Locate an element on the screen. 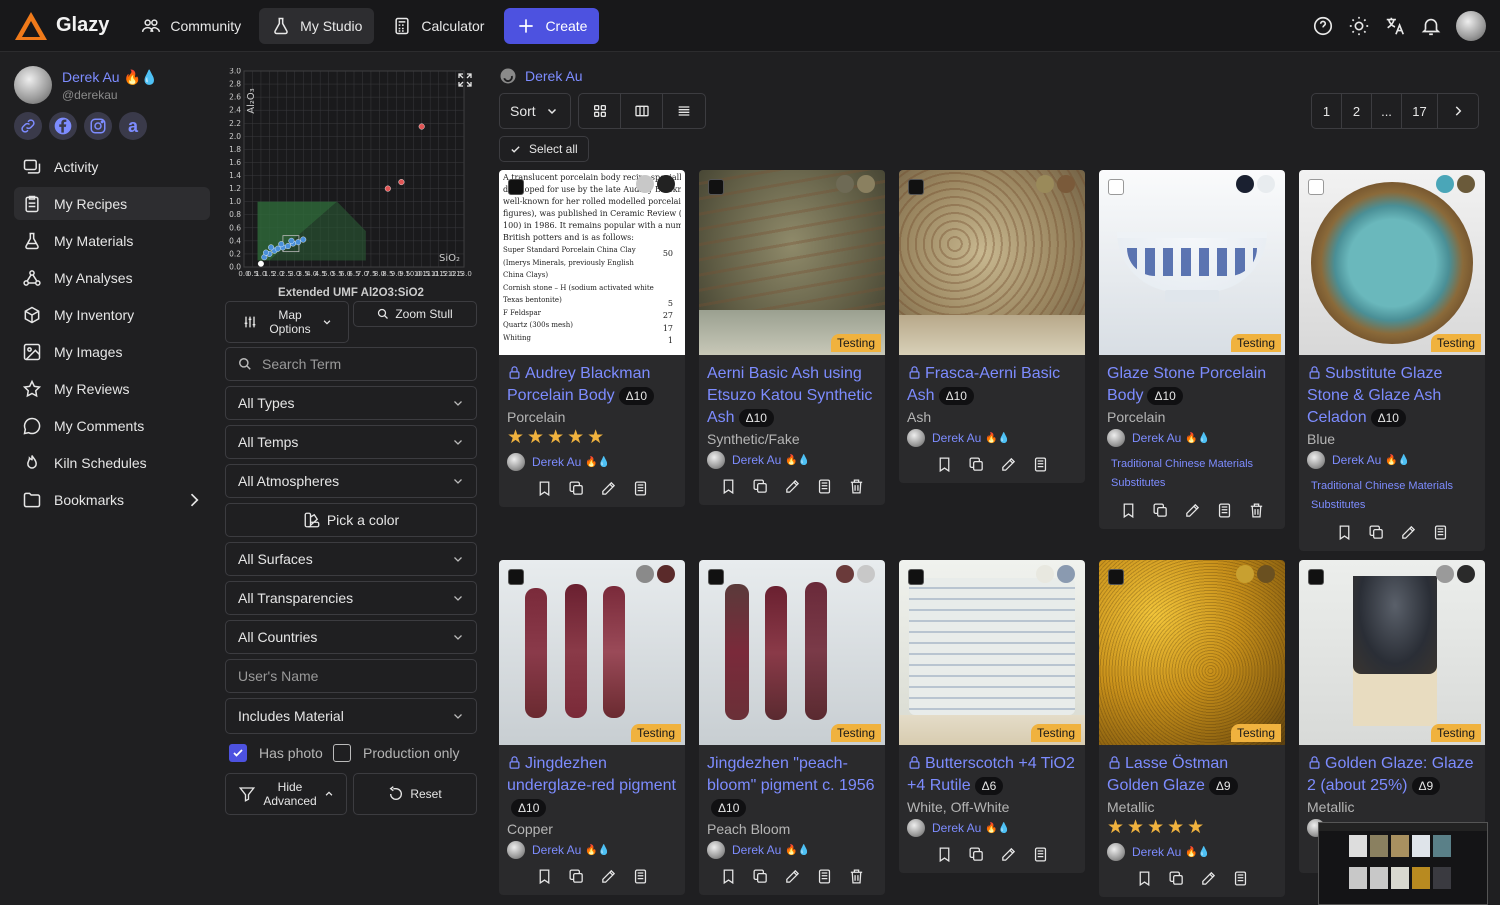 This screenshot has height=905, width=1500. nav-calculator: Calculator is located at coordinates (438, 26).